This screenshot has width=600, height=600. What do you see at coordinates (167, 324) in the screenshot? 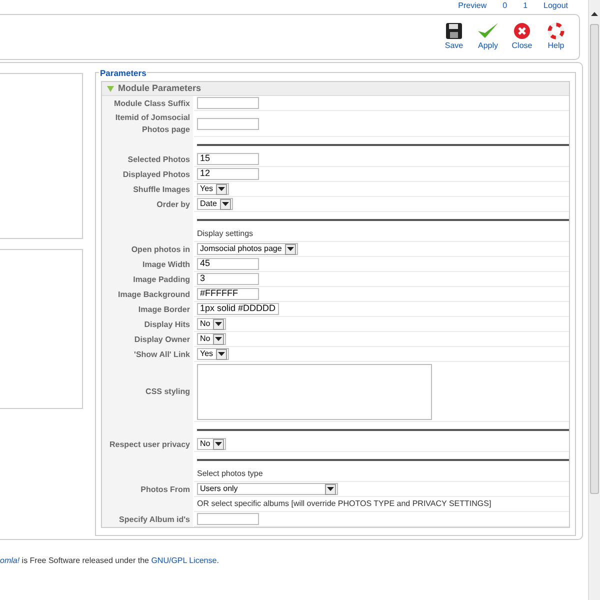
I see `field-label: Display Hits` at bounding box center [167, 324].